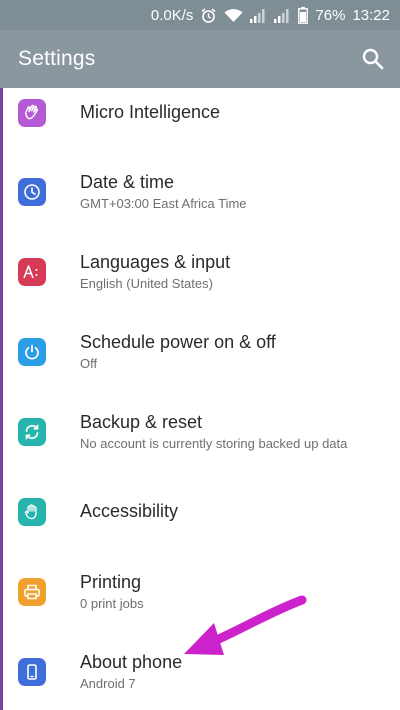 The width and height of the screenshot is (400, 710). I want to click on settings-item-label: Printing, so click(111, 582).